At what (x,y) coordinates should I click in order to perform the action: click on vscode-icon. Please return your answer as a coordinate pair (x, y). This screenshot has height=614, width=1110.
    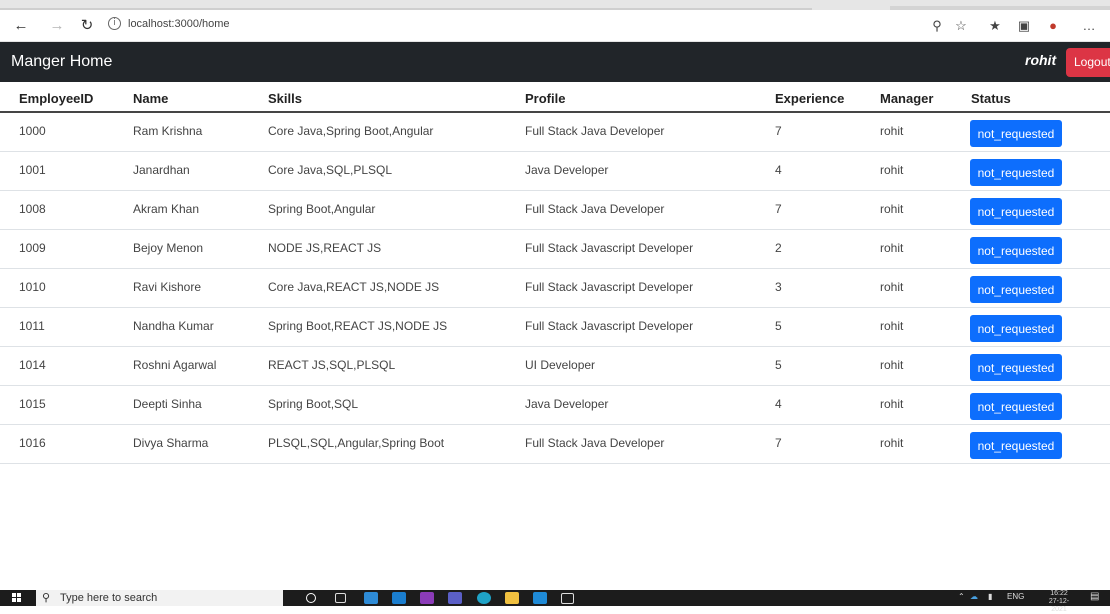
    Looking at the image, I should click on (540, 598).